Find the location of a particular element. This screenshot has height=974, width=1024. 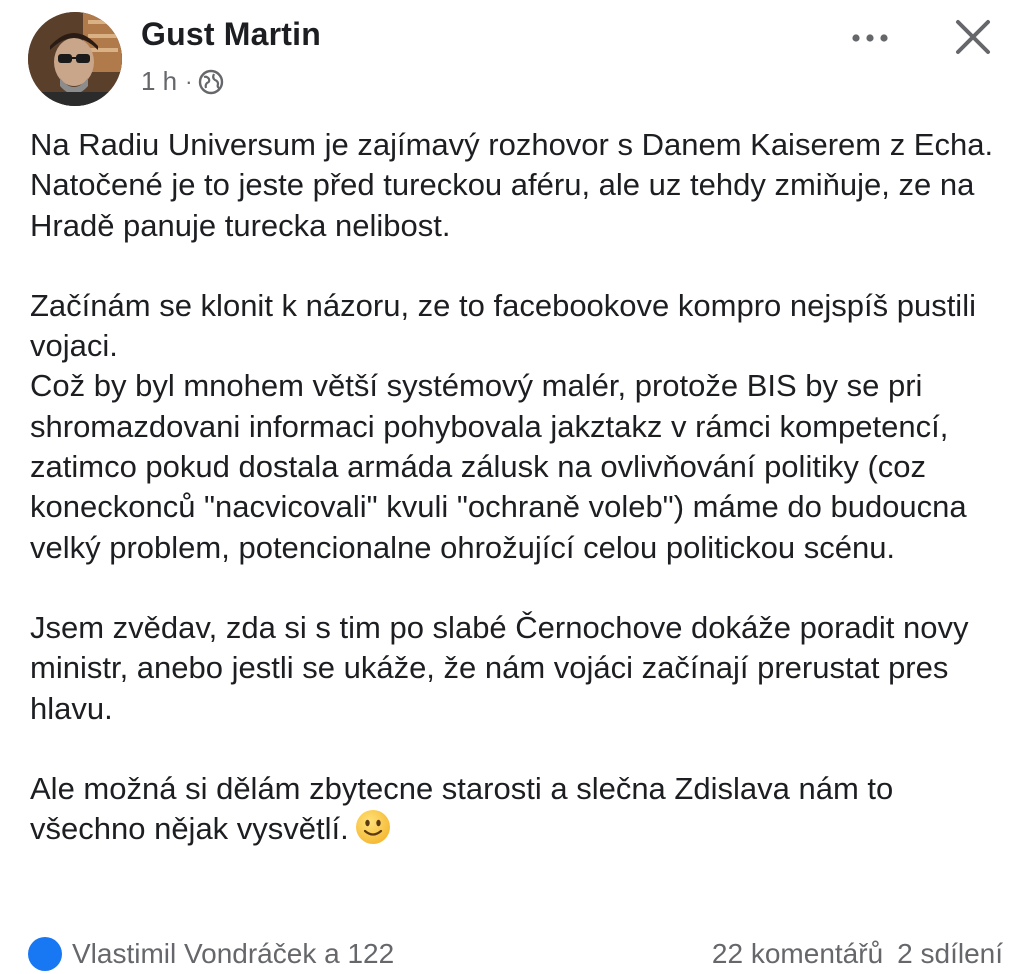

avatar-image is located at coordinates (75, 59).